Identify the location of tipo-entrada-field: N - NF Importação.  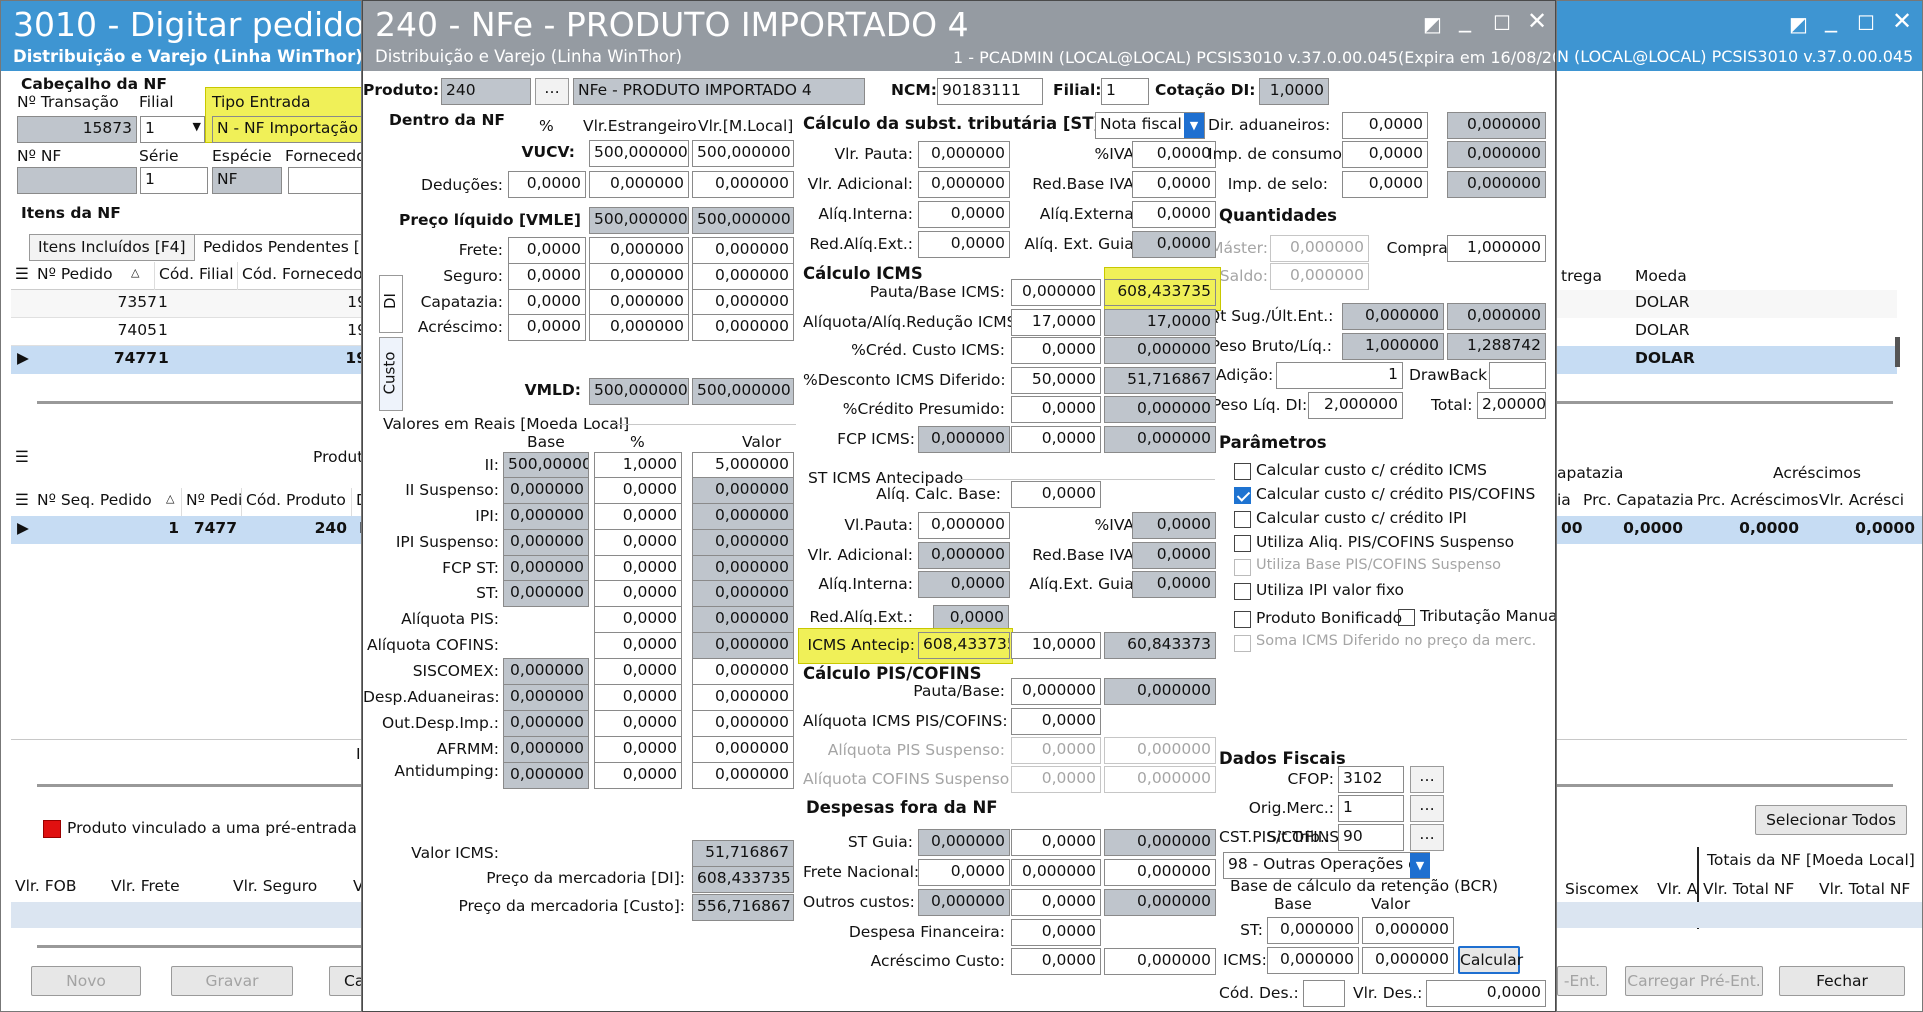
(286, 129).